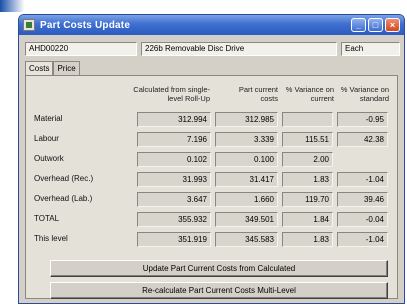  What do you see at coordinates (63, 198) in the screenshot?
I see `row-label-overhead-lab: Overhead (Lab.)` at bounding box center [63, 198].